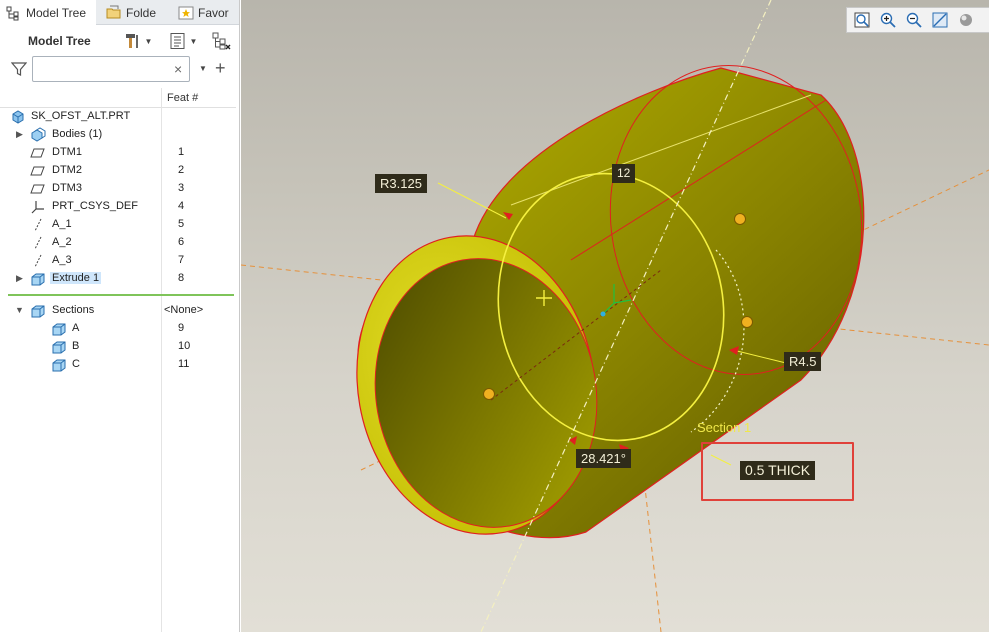 This screenshot has height=632, width=989. What do you see at coordinates (966, 20) in the screenshot?
I see `display-style-button` at bounding box center [966, 20].